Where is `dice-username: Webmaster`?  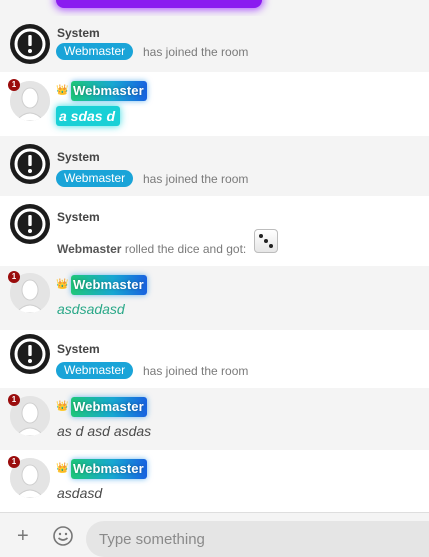
dice-username: Webmaster is located at coordinates (89, 249).